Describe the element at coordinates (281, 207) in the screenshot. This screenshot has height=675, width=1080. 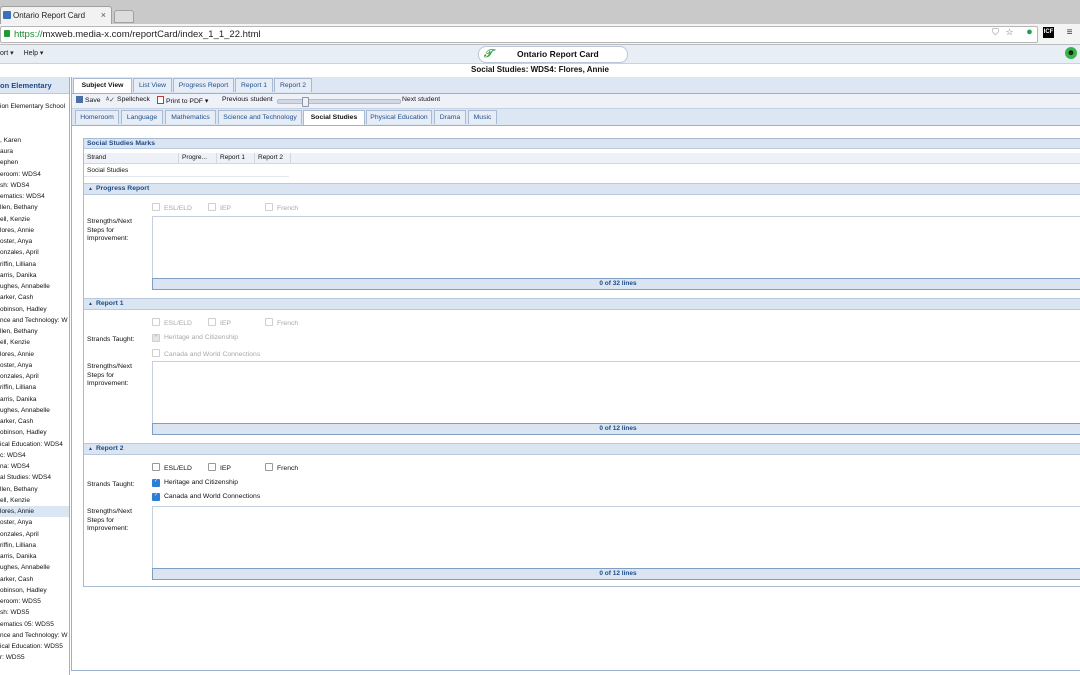
I see `progress-french-checkbox: French` at that location.